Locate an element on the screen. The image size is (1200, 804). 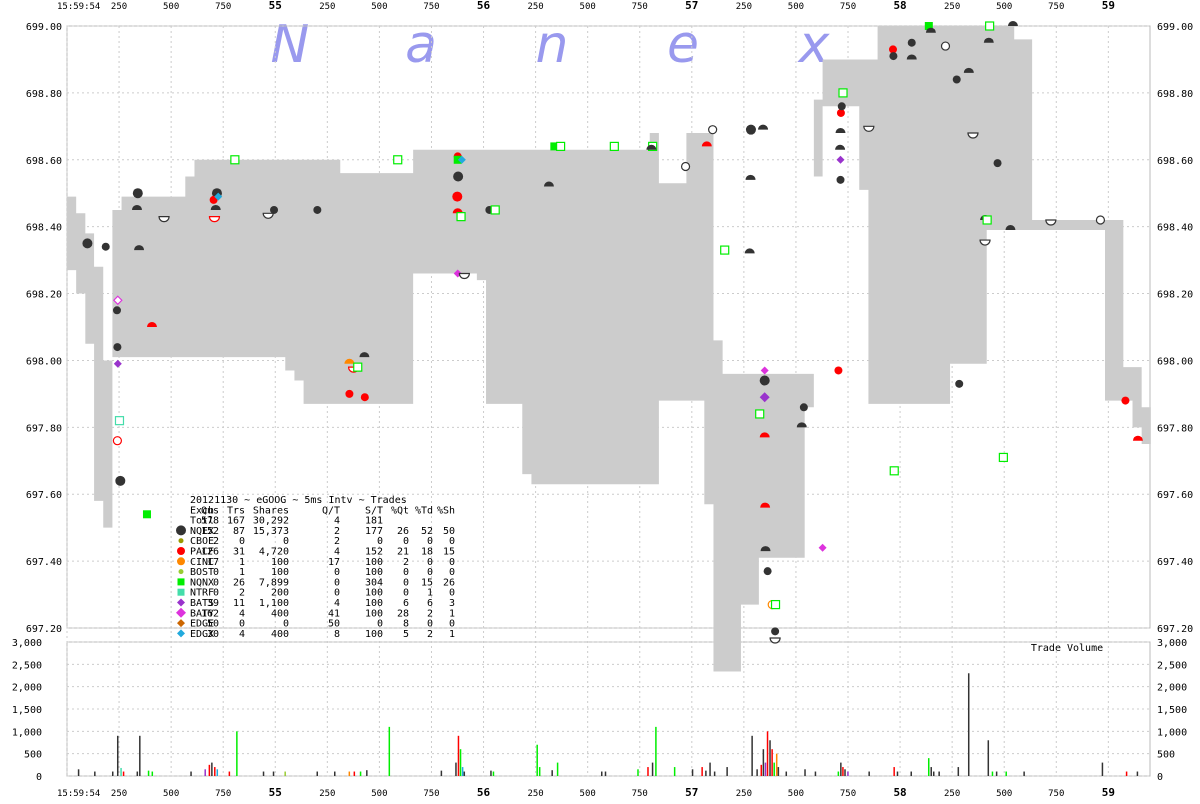
volume-tick-label-right: 1,500 is located at coordinates (1172, 710).